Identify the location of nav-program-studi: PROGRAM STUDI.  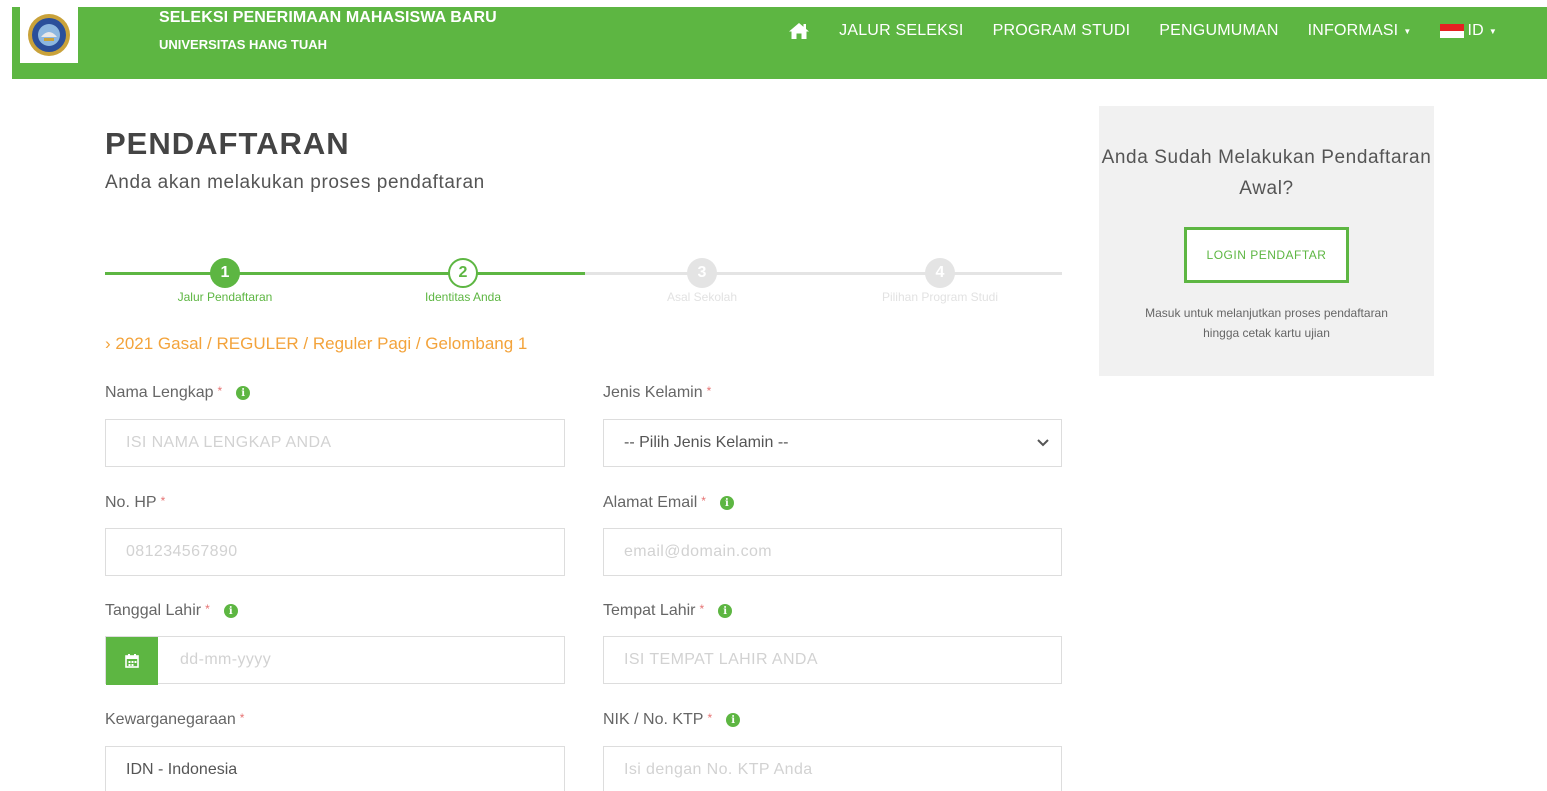
(1062, 31).